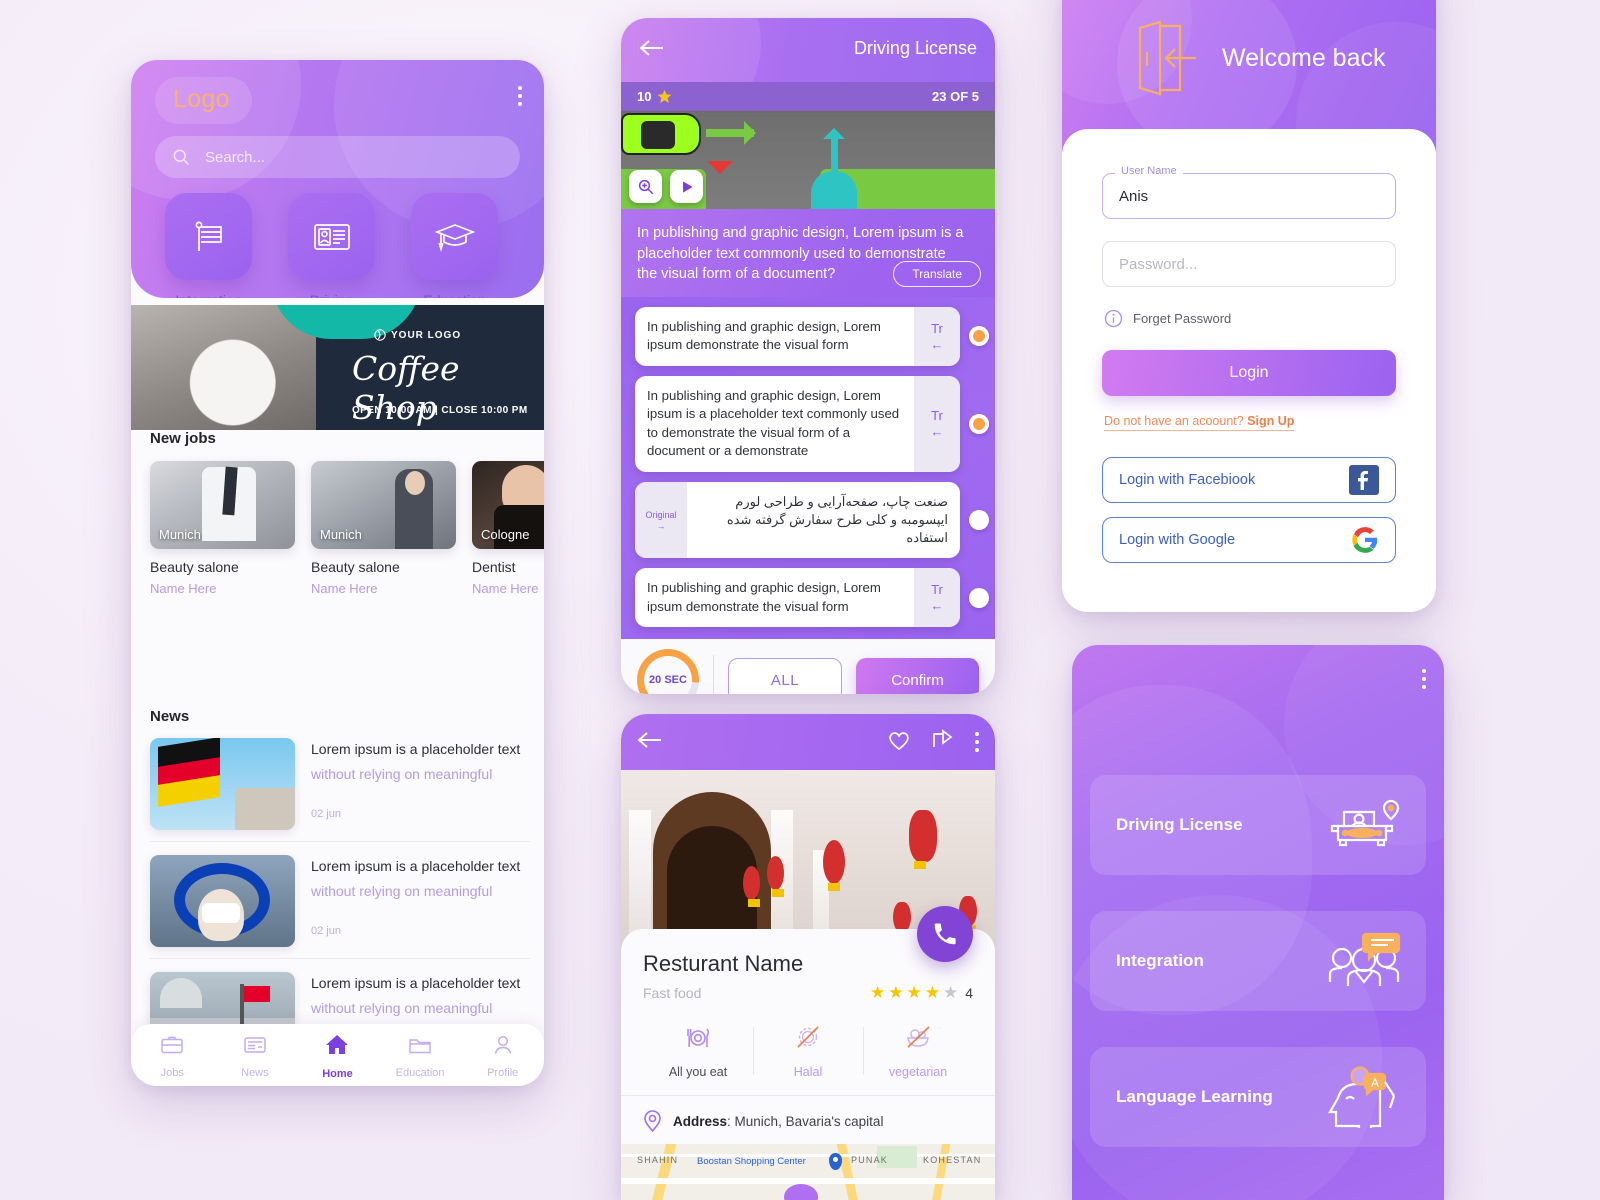 This screenshot has height=1200, width=1600. Describe the element at coordinates (698, 1051) in the screenshot. I see `tag-all-you-eat: All you eat` at that location.